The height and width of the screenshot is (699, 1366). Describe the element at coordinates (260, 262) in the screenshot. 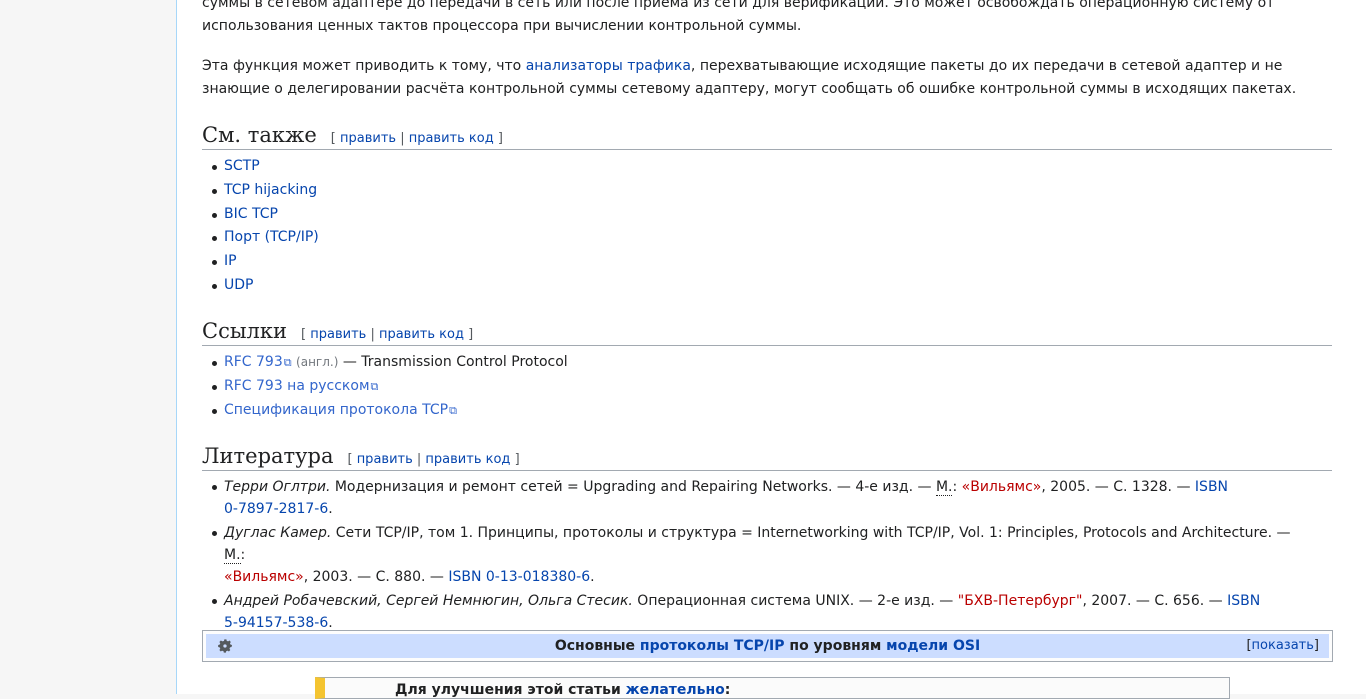

I see `list-item: IP` at that location.